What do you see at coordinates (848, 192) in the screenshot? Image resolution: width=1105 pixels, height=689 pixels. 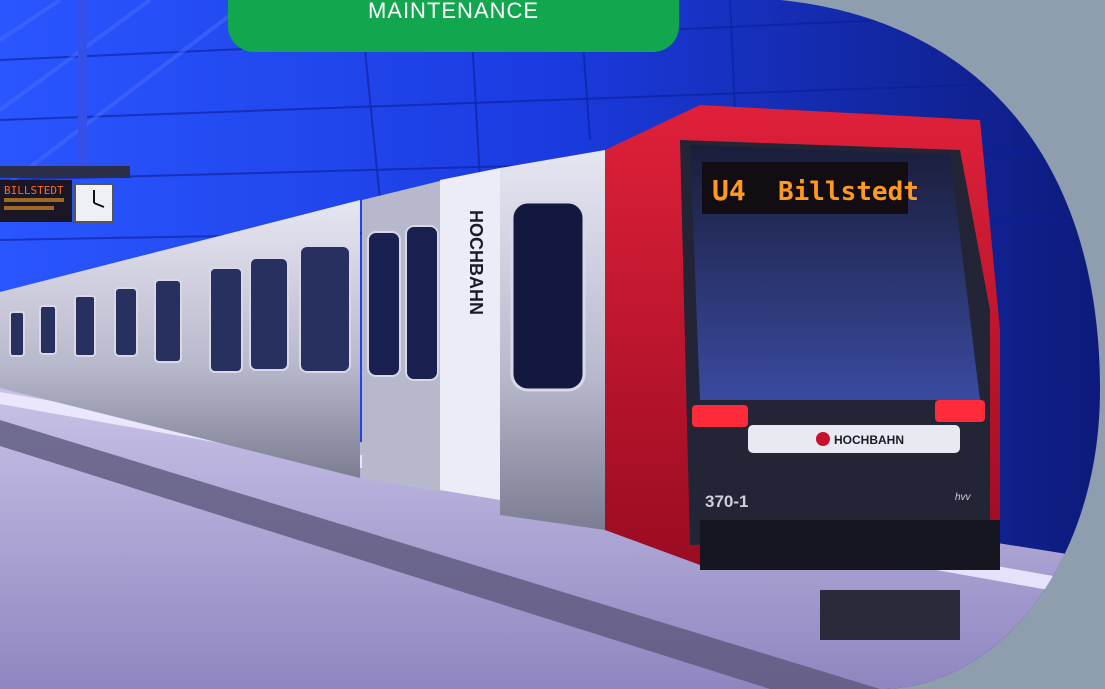 I see `destination-text: Billstedt` at bounding box center [848, 192].